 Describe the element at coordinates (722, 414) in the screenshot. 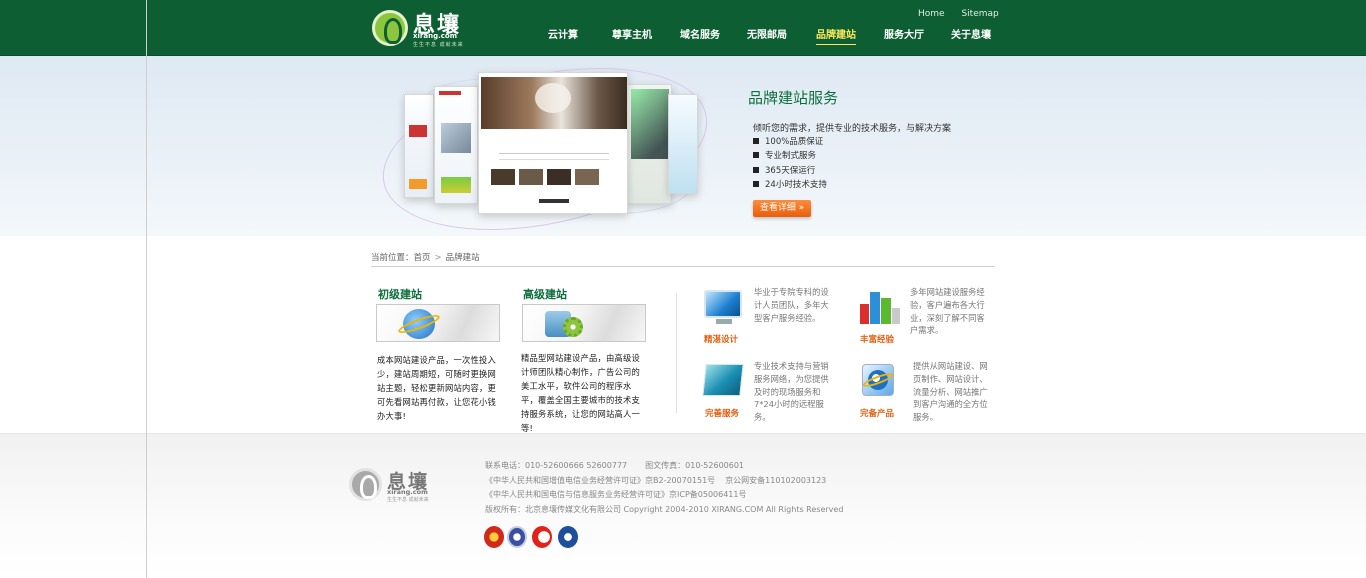

I see `feature-label-service: 完善服务` at that location.